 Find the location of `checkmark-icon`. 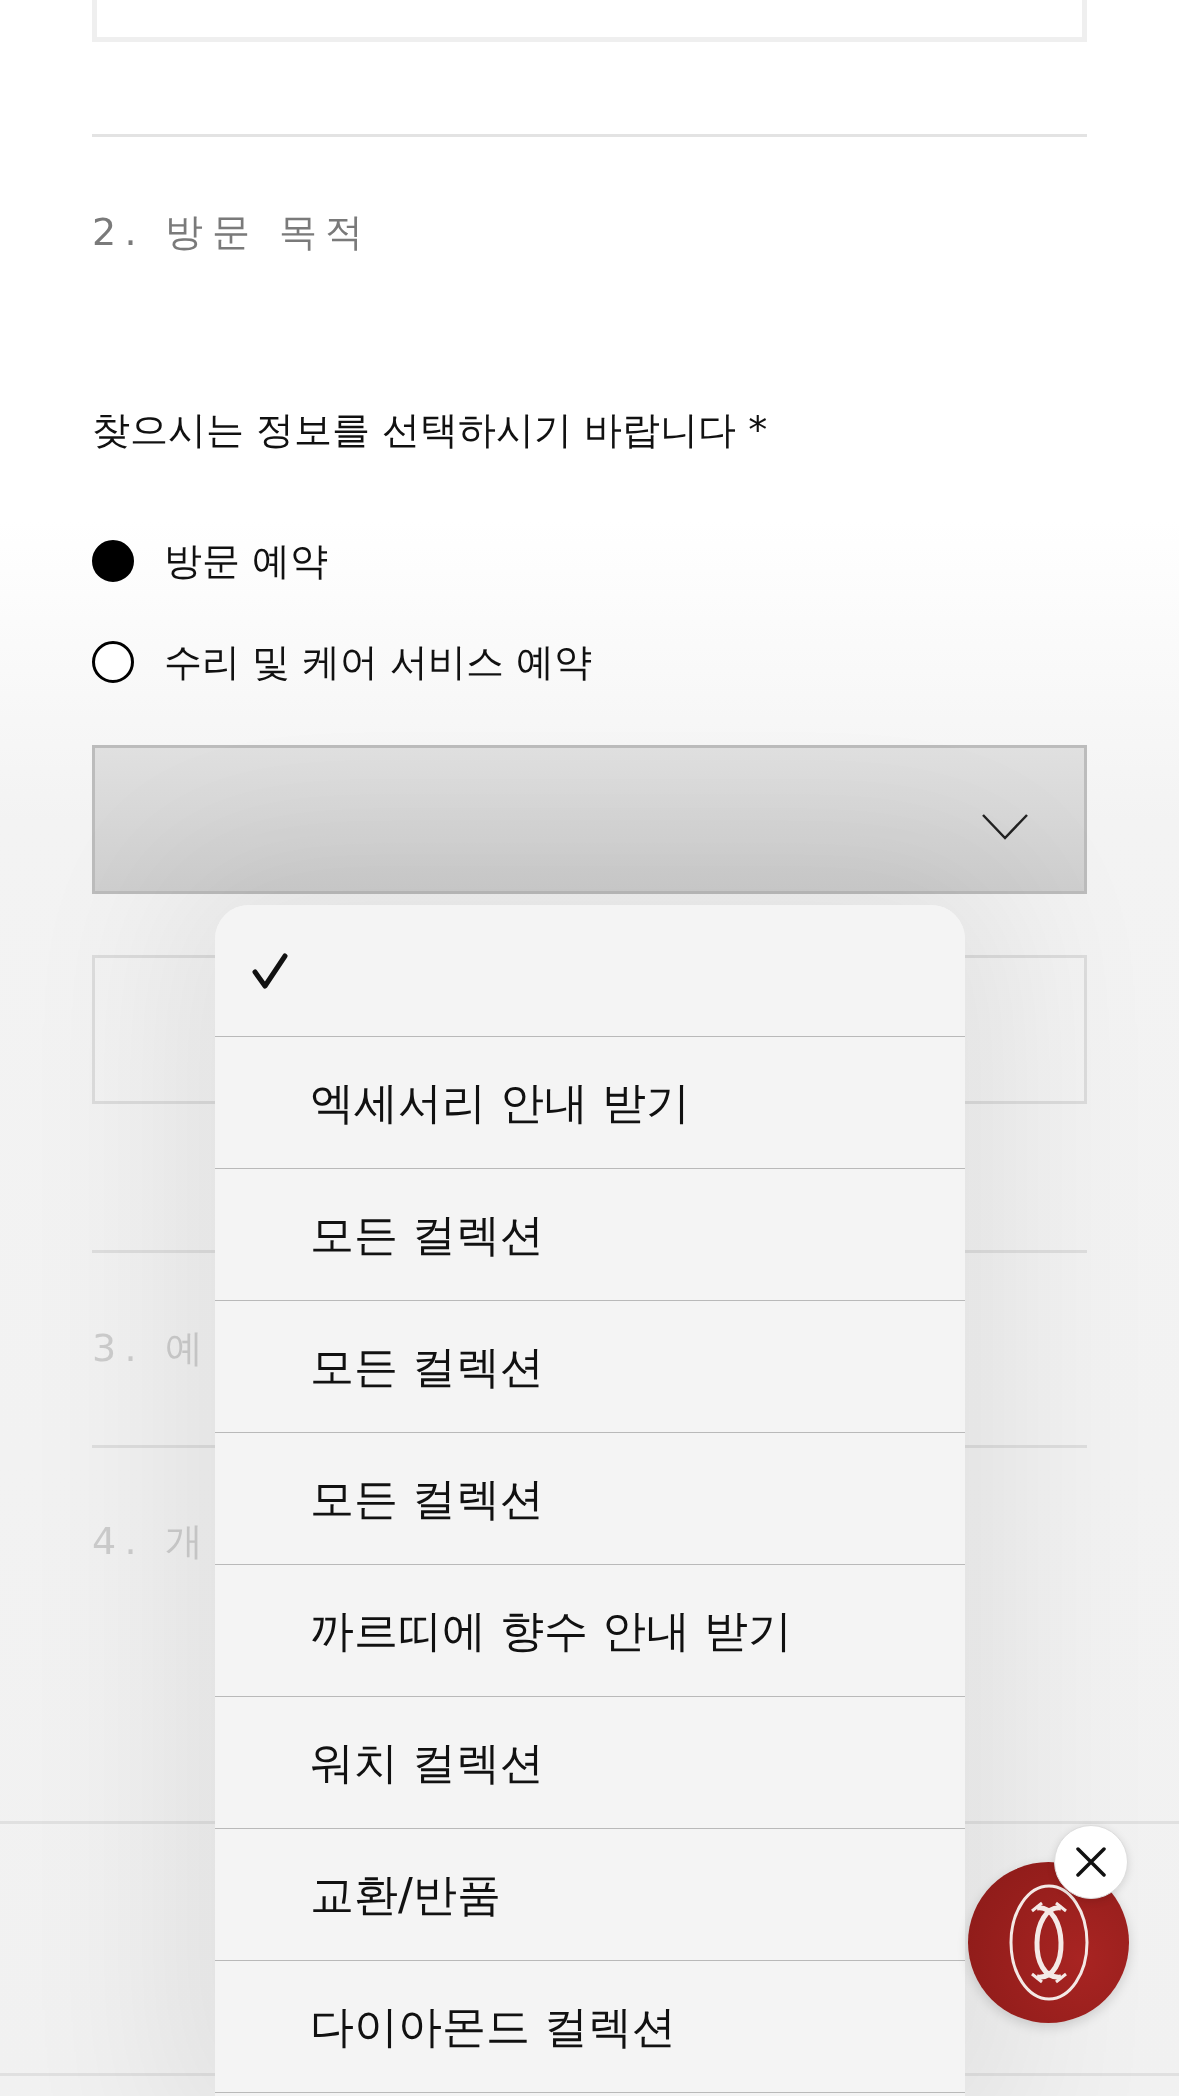

checkmark-icon is located at coordinates (270, 970).